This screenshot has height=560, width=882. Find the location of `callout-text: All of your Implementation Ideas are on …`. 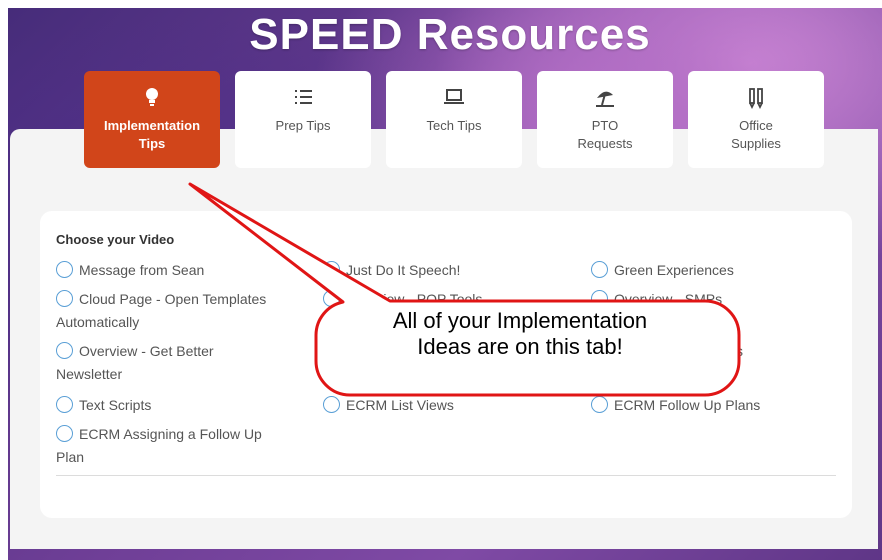

callout-text: All of your Implementation Ideas are on … is located at coordinates (520, 333).